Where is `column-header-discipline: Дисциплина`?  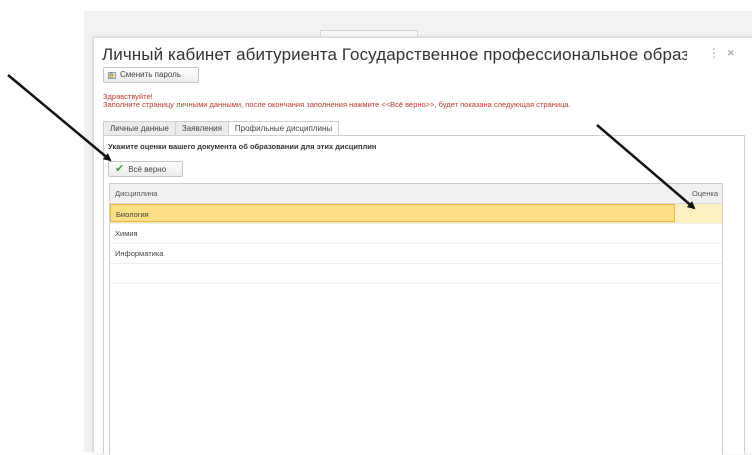 column-header-discipline: Дисциплина is located at coordinates (136, 193).